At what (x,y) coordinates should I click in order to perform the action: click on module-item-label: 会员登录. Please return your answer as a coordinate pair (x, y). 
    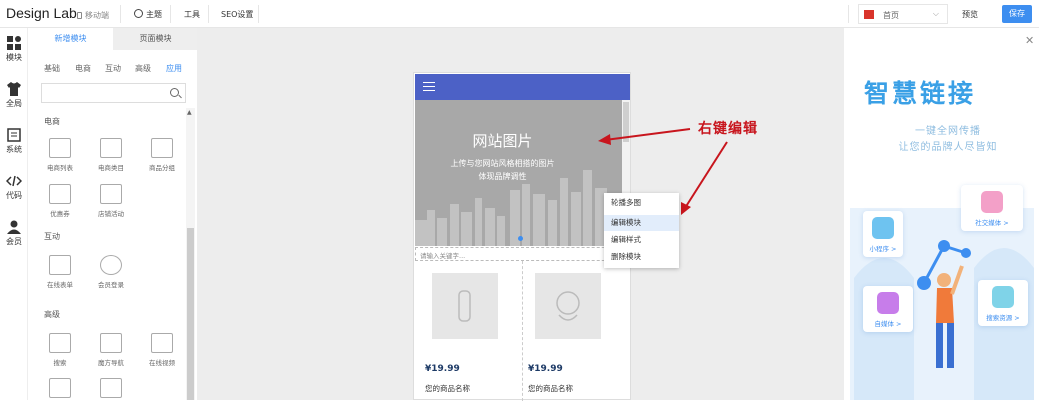
    Looking at the image, I should click on (111, 285).